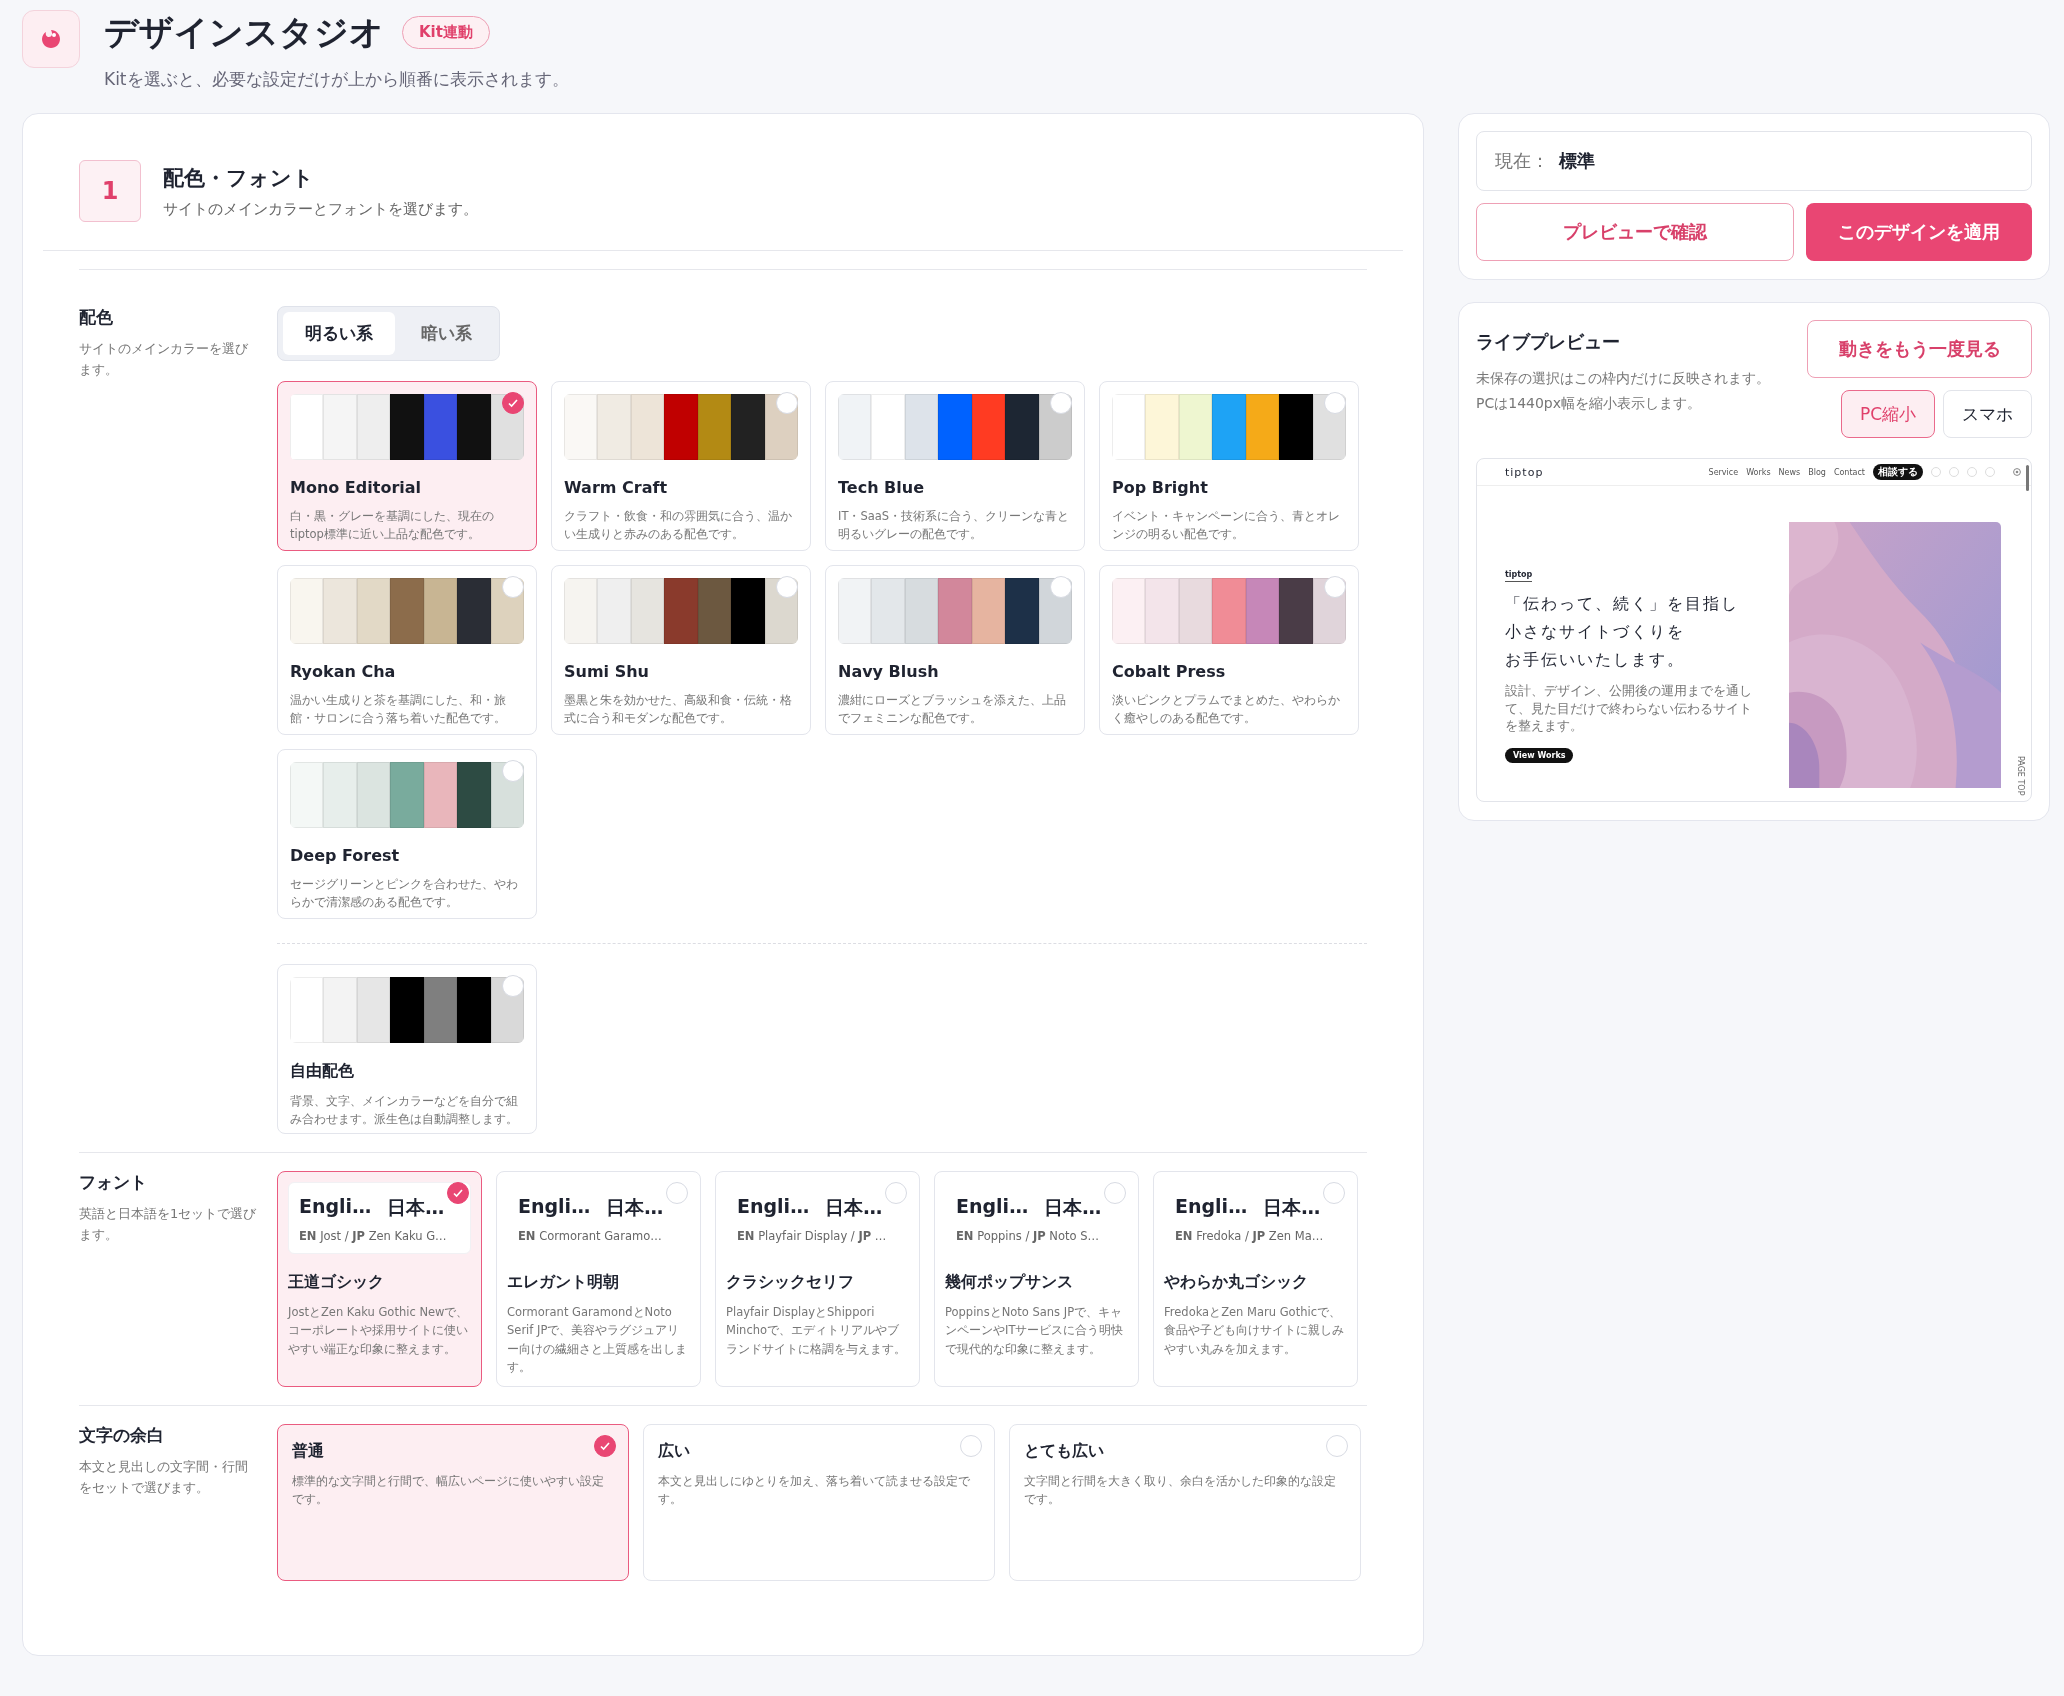 This screenshot has height=1696, width=2064. What do you see at coordinates (1887, 414) in the screenshot?
I see `view-toggle: PC縮小` at bounding box center [1887, 414].